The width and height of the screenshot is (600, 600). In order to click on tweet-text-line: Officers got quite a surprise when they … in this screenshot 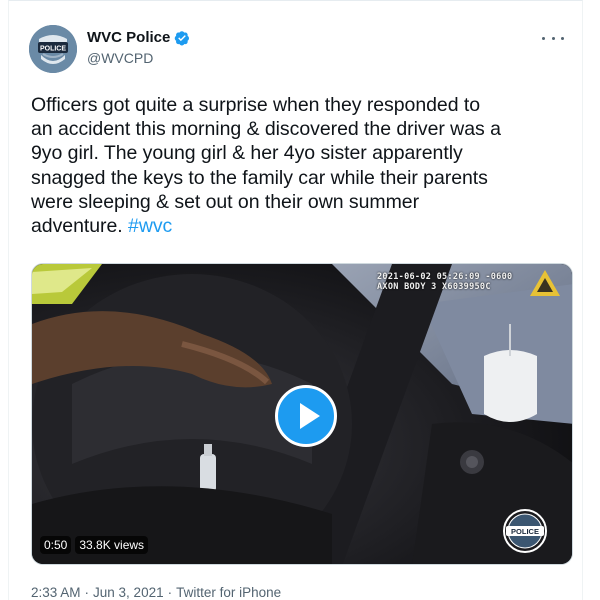, I will do `click(256, 105)`.